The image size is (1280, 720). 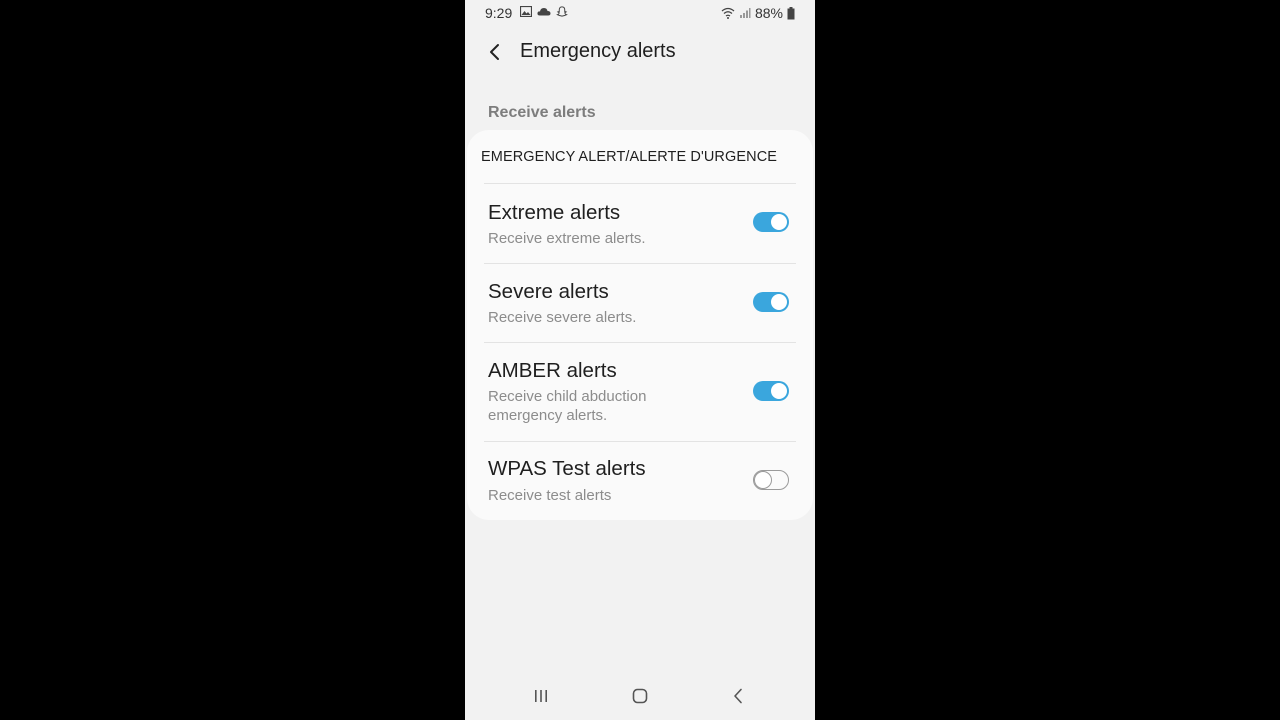 I want to click on extreme-alerts-row: Extreme alerts Receive extreme alerts., so click(x=640, y=223).